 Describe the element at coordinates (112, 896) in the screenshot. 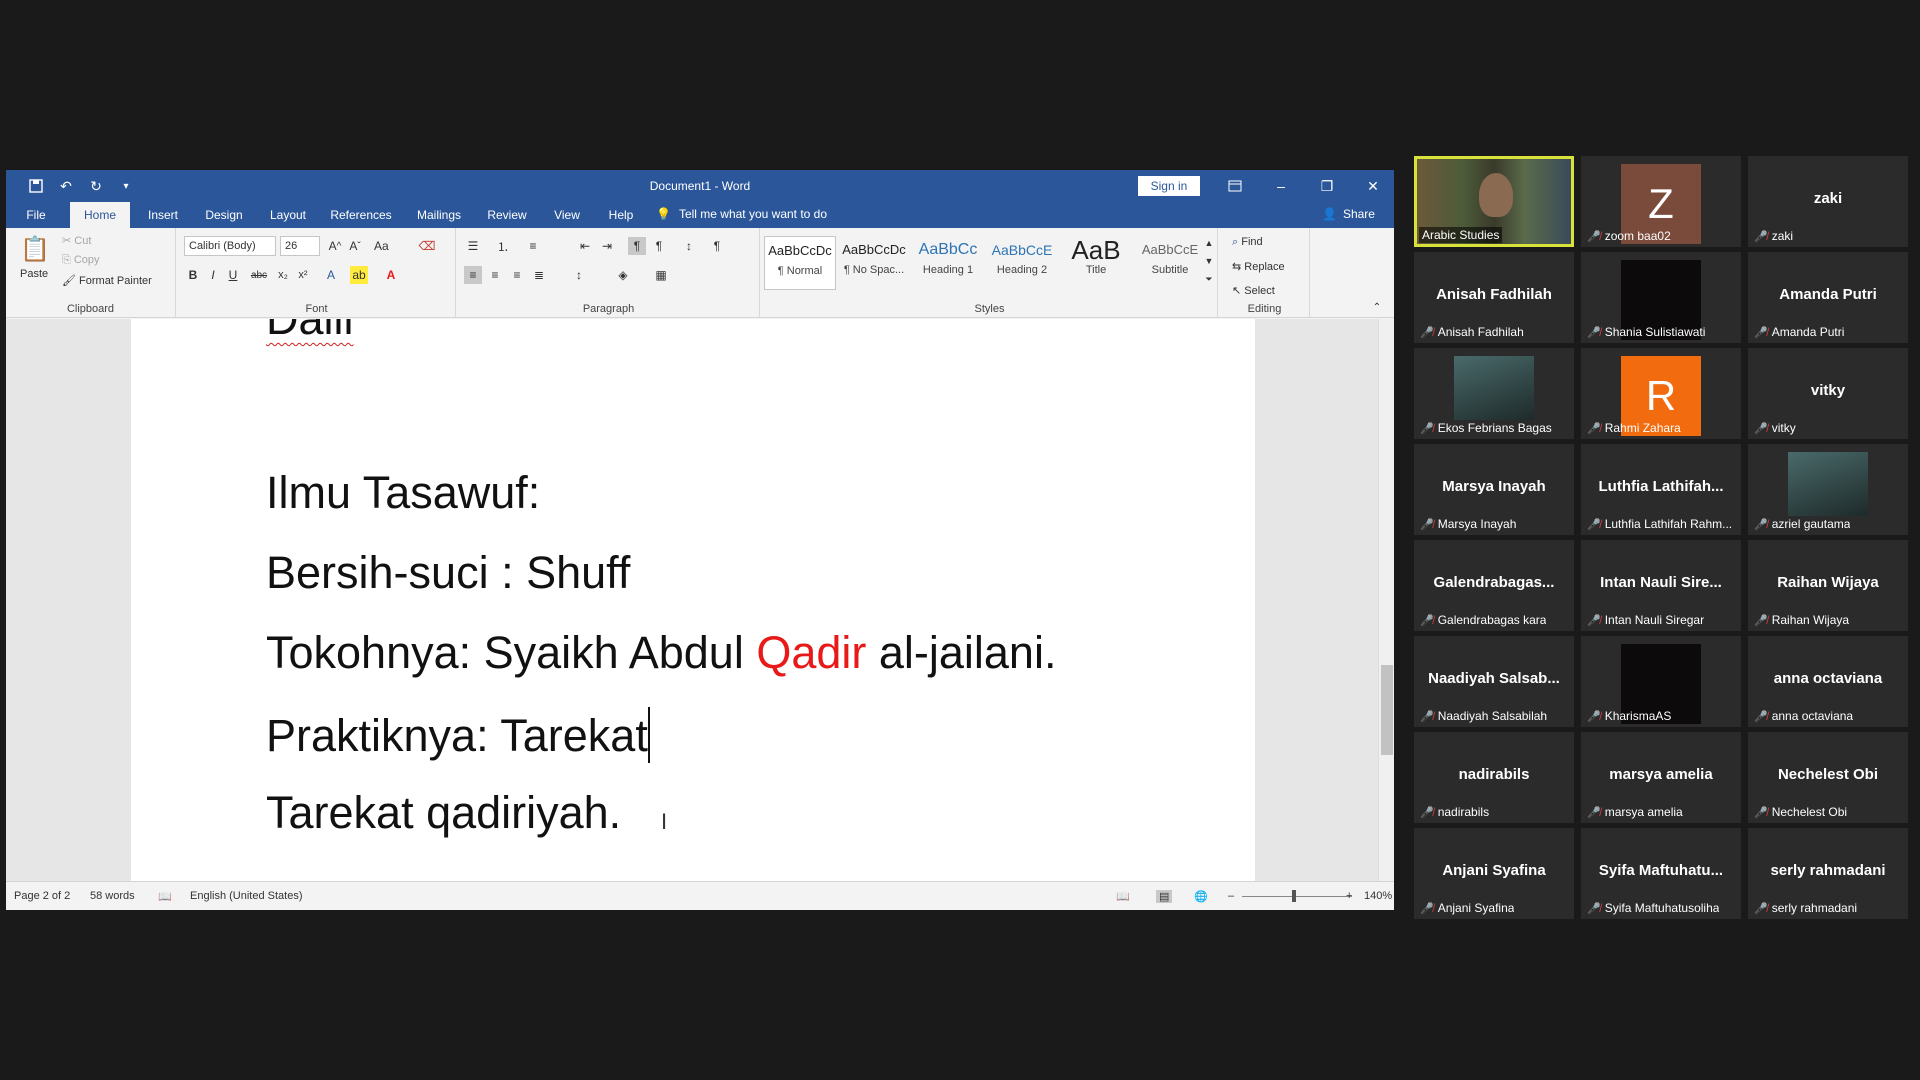

I see `word-count: 58 words` at that location.